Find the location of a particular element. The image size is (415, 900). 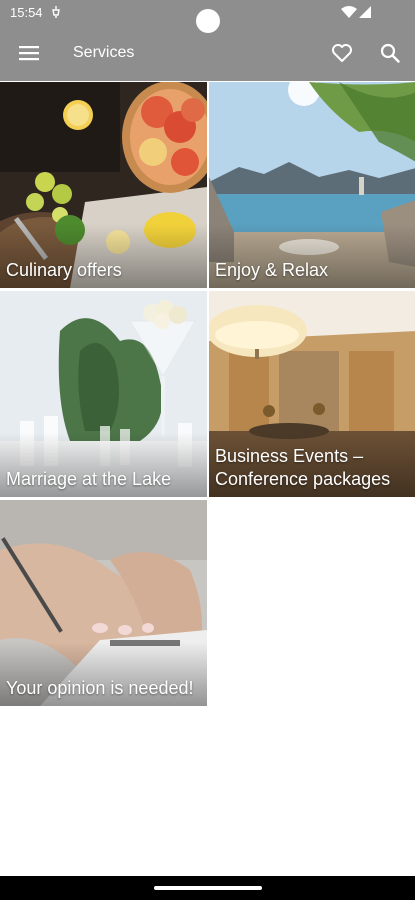

menu-button is located at coordinates (29, 53).